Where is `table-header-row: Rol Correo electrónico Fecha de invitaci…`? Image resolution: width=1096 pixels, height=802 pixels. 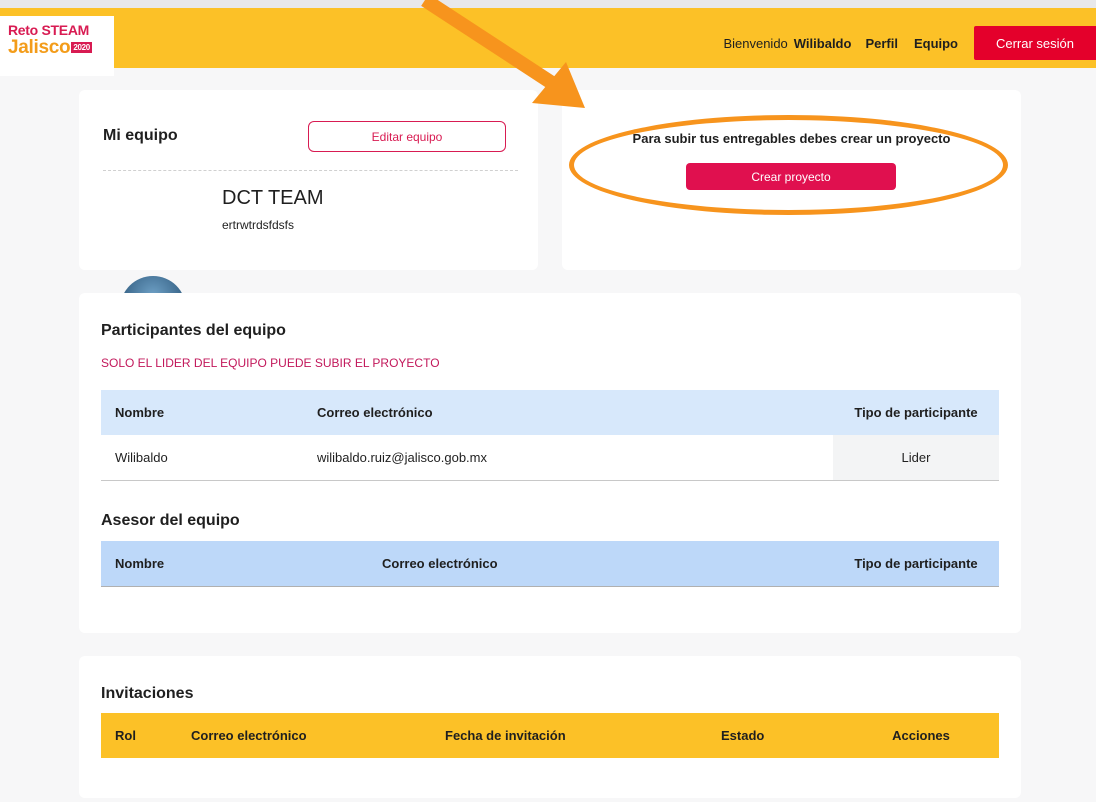 table-header-row: Rol Correo electrónico Fecha de invitaci… is located at coordinates (550, 735).